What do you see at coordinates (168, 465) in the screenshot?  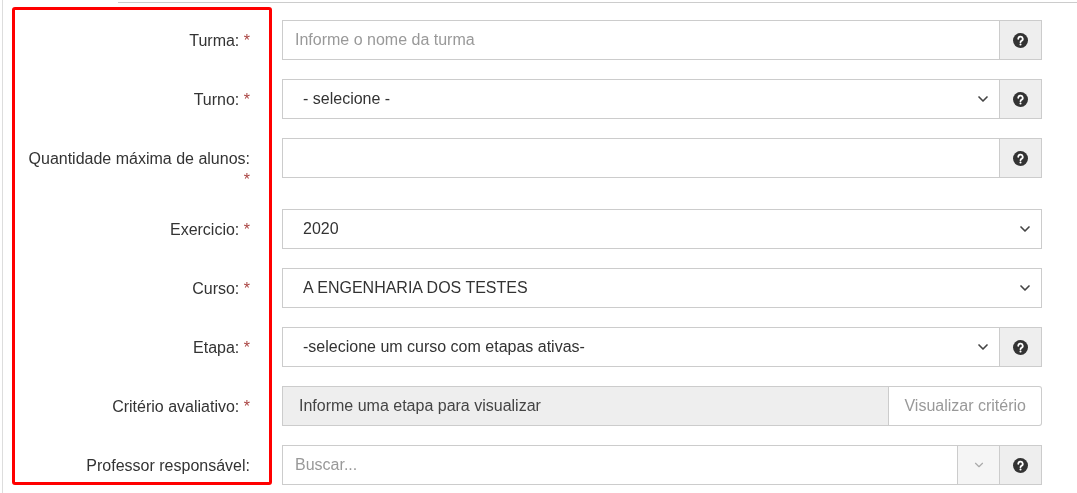 I see `field-label: Professor responsável:` at bounding box center [168, 465].